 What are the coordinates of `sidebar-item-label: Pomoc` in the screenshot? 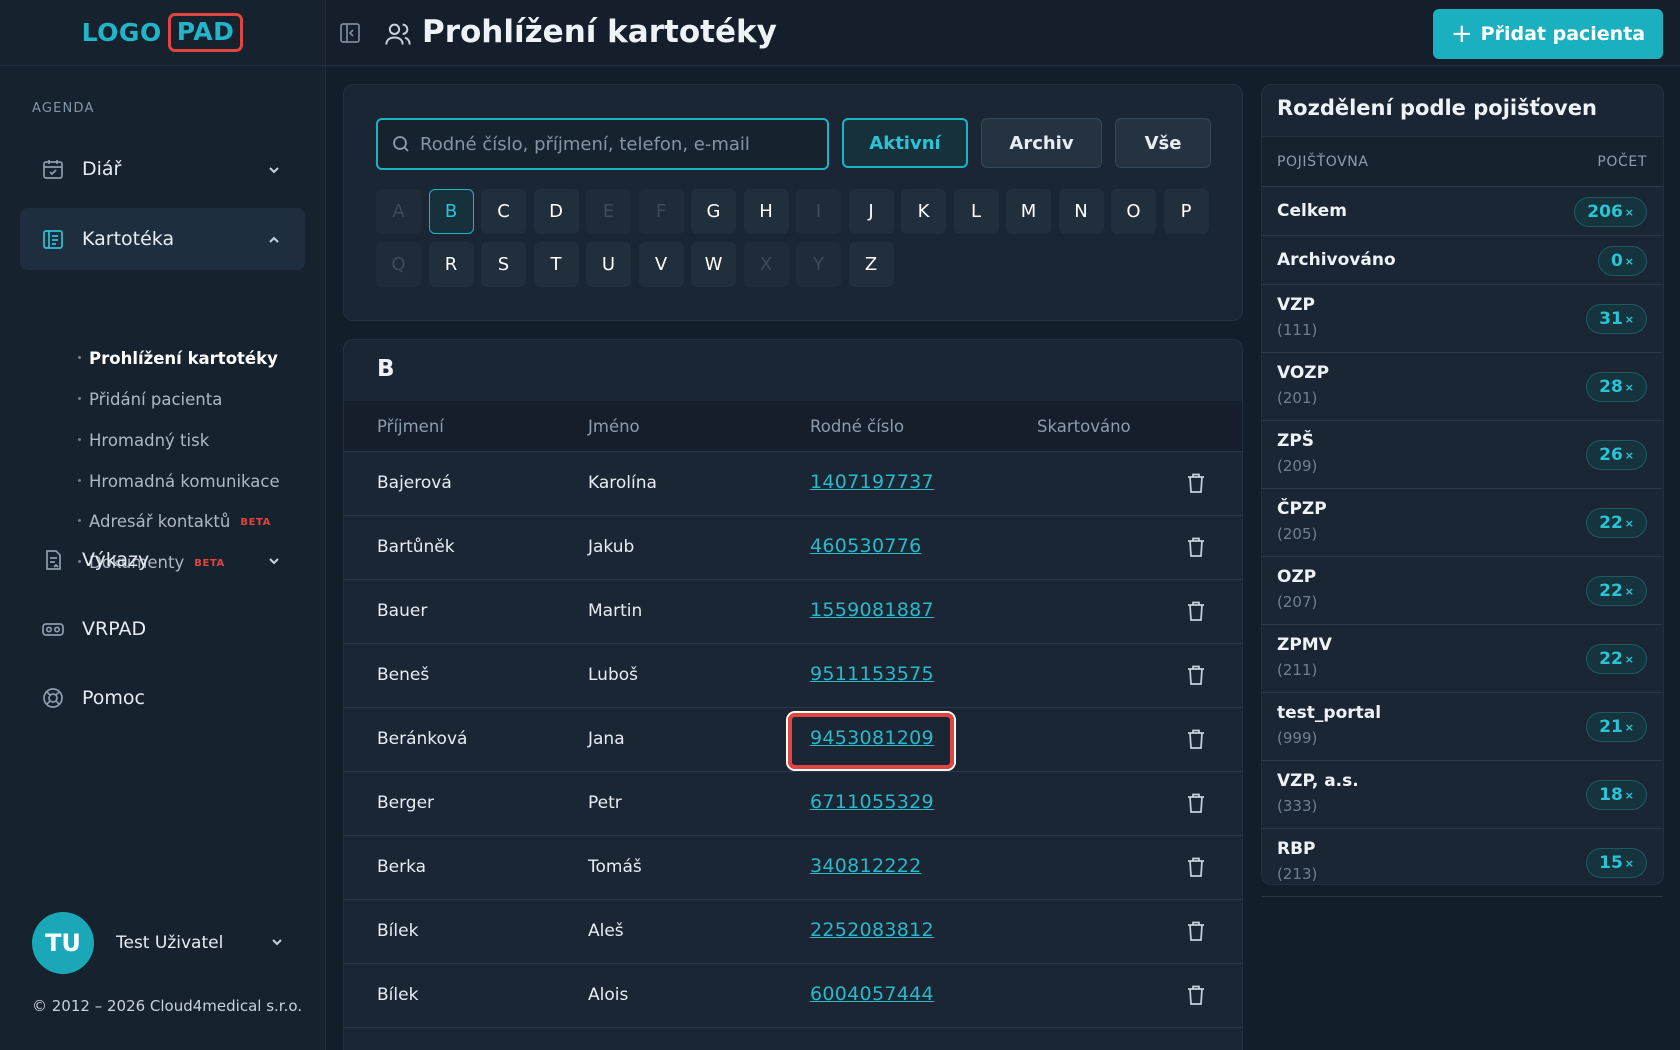 It's located at (113, 698).